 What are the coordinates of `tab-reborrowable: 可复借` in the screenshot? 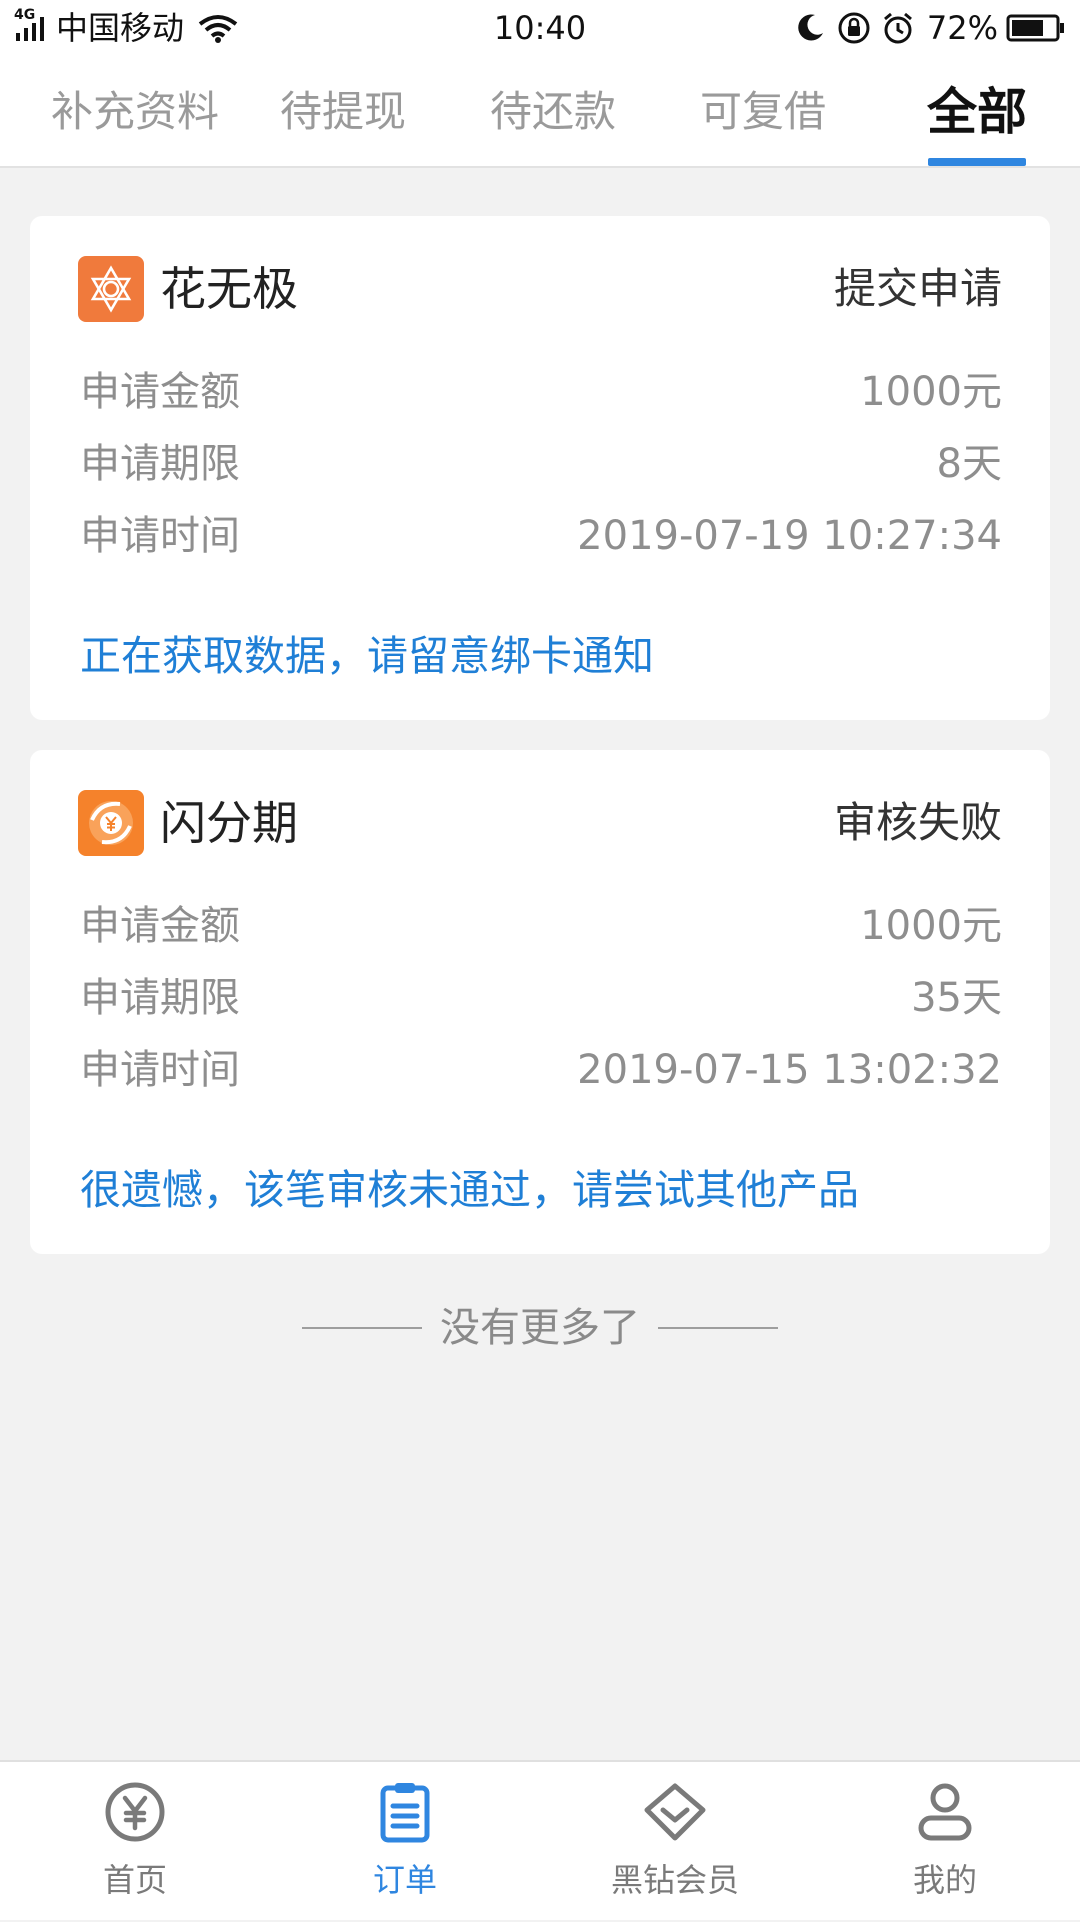 It's located at (763, 112).